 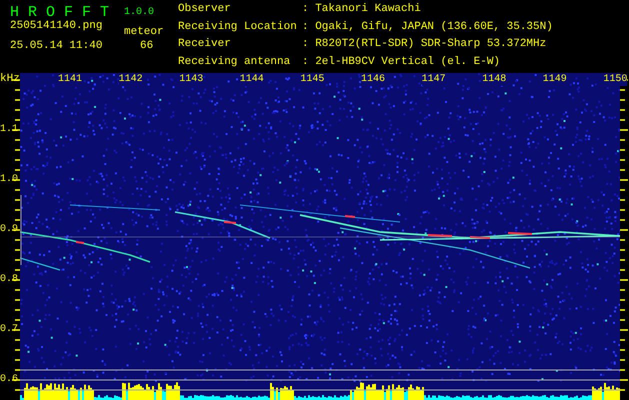 I want to click on x-axis-label: 1145, so click(x=312, y=80).